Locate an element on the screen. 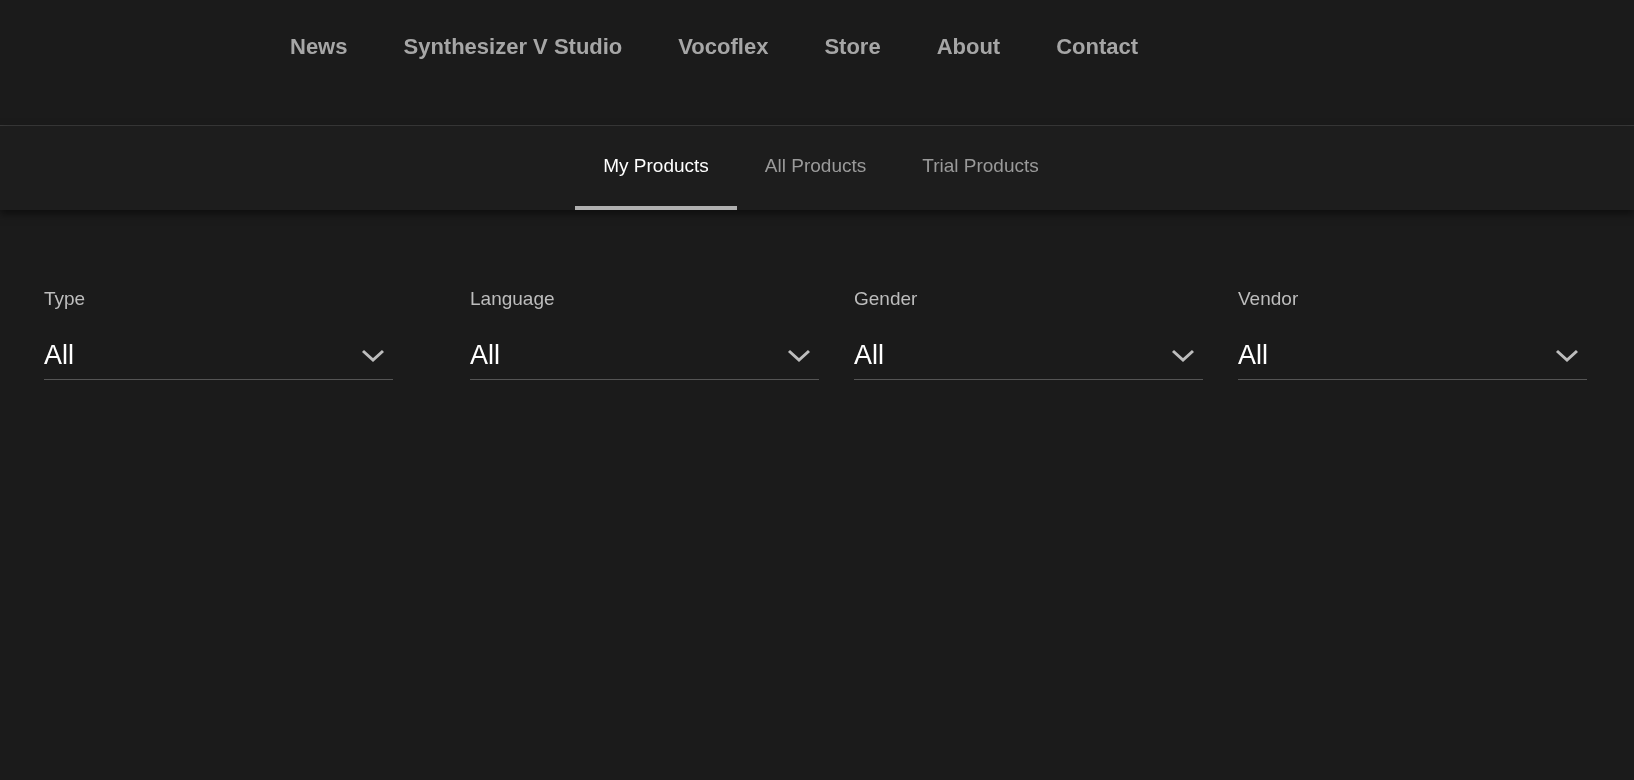 This screenshot has height=780, width=1634. filter-label: Vendor is located at coordinates (1269, 299).